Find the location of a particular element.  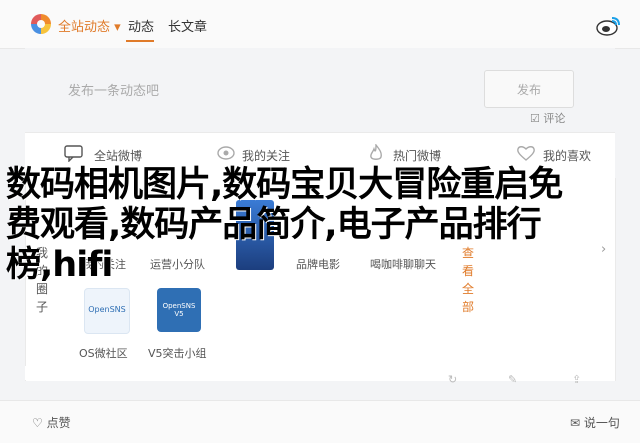

filter-all-weibo: 全站微博 is located at coordinates (118, 155).